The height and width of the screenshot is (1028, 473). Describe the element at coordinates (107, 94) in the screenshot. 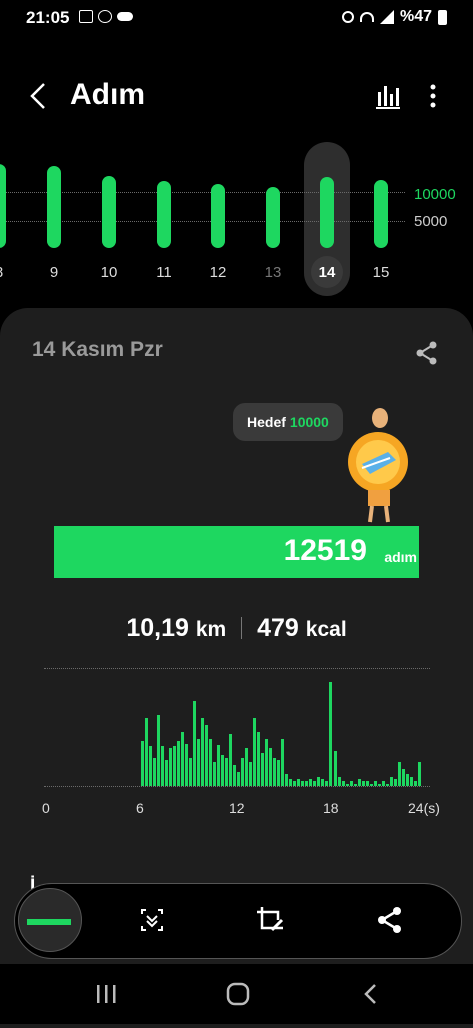

I see `page-title: Adım` at that location.